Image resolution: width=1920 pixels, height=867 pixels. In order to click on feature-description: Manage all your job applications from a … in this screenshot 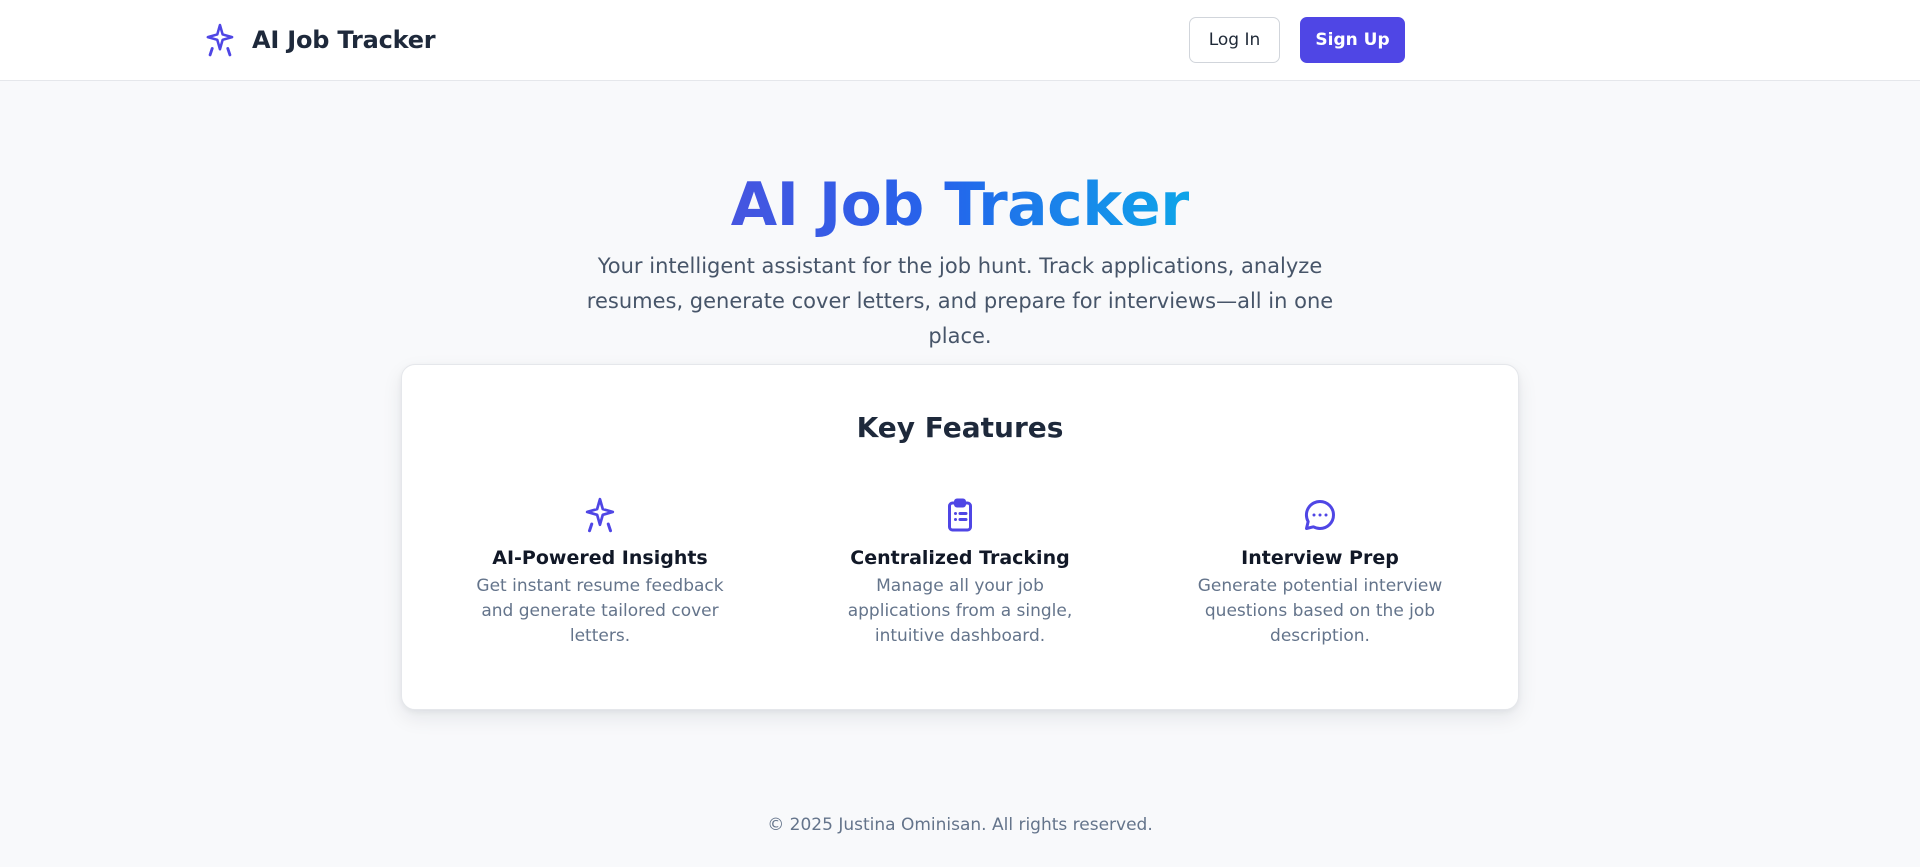, I will do `click(960, 611)`.